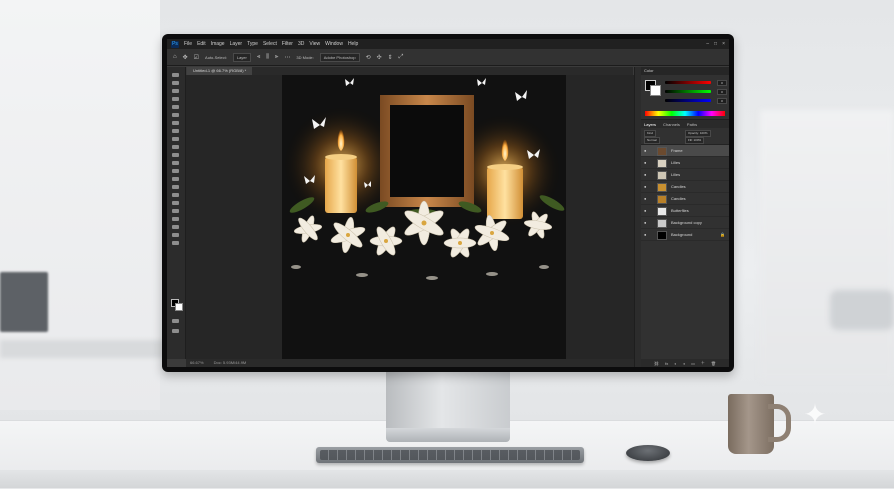  Describe the element at coordinates (662, 187) in the screenshot. I see `layer-thumbnail` at that location.